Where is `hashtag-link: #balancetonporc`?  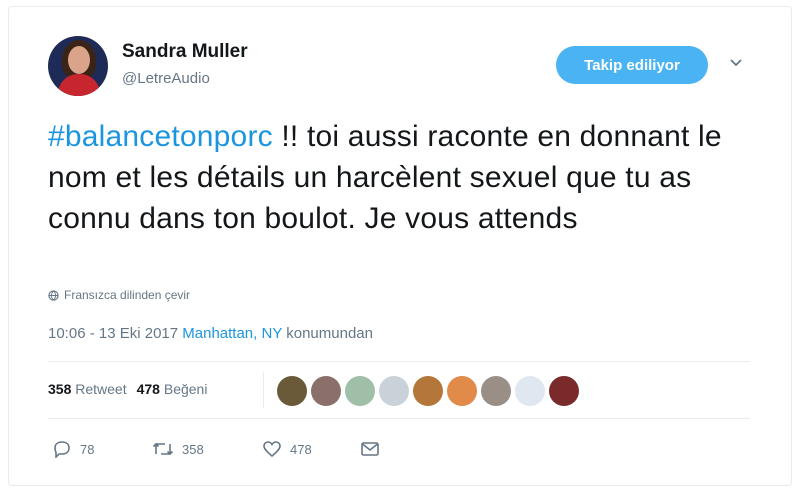 hashtag-link: #balancetonporc is located at coordinates (160, 136).